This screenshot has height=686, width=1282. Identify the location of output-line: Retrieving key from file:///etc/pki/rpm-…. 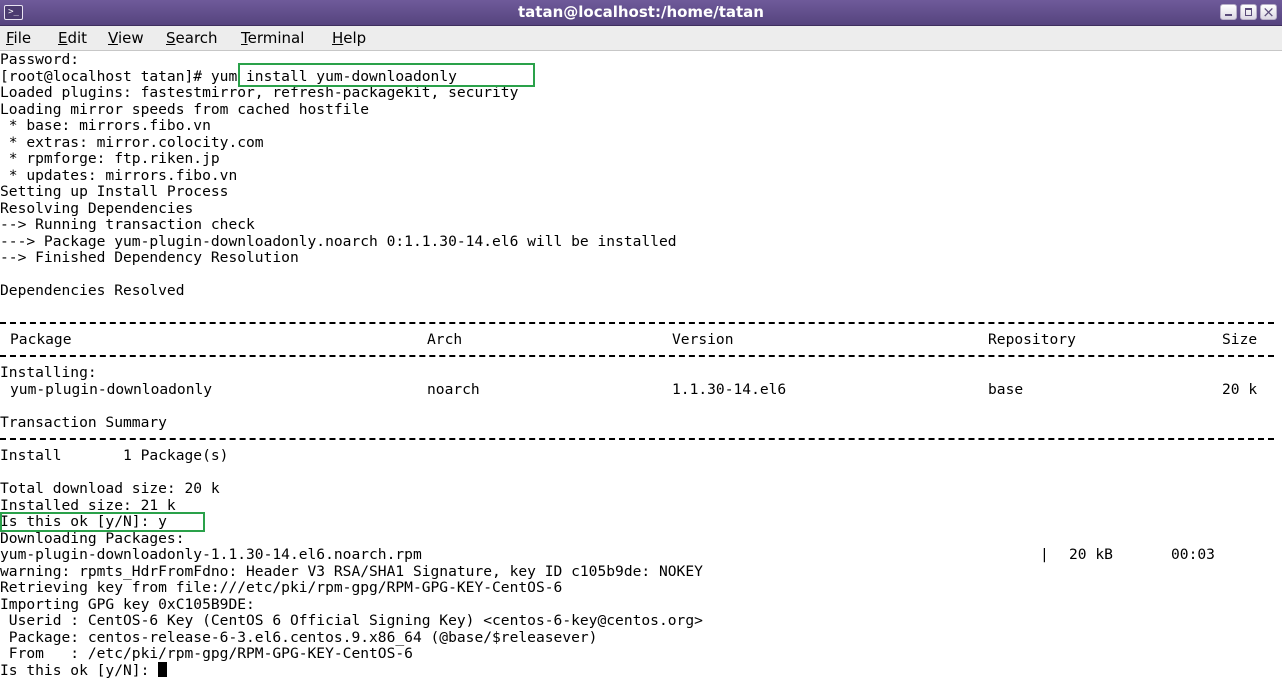
(281, 587).